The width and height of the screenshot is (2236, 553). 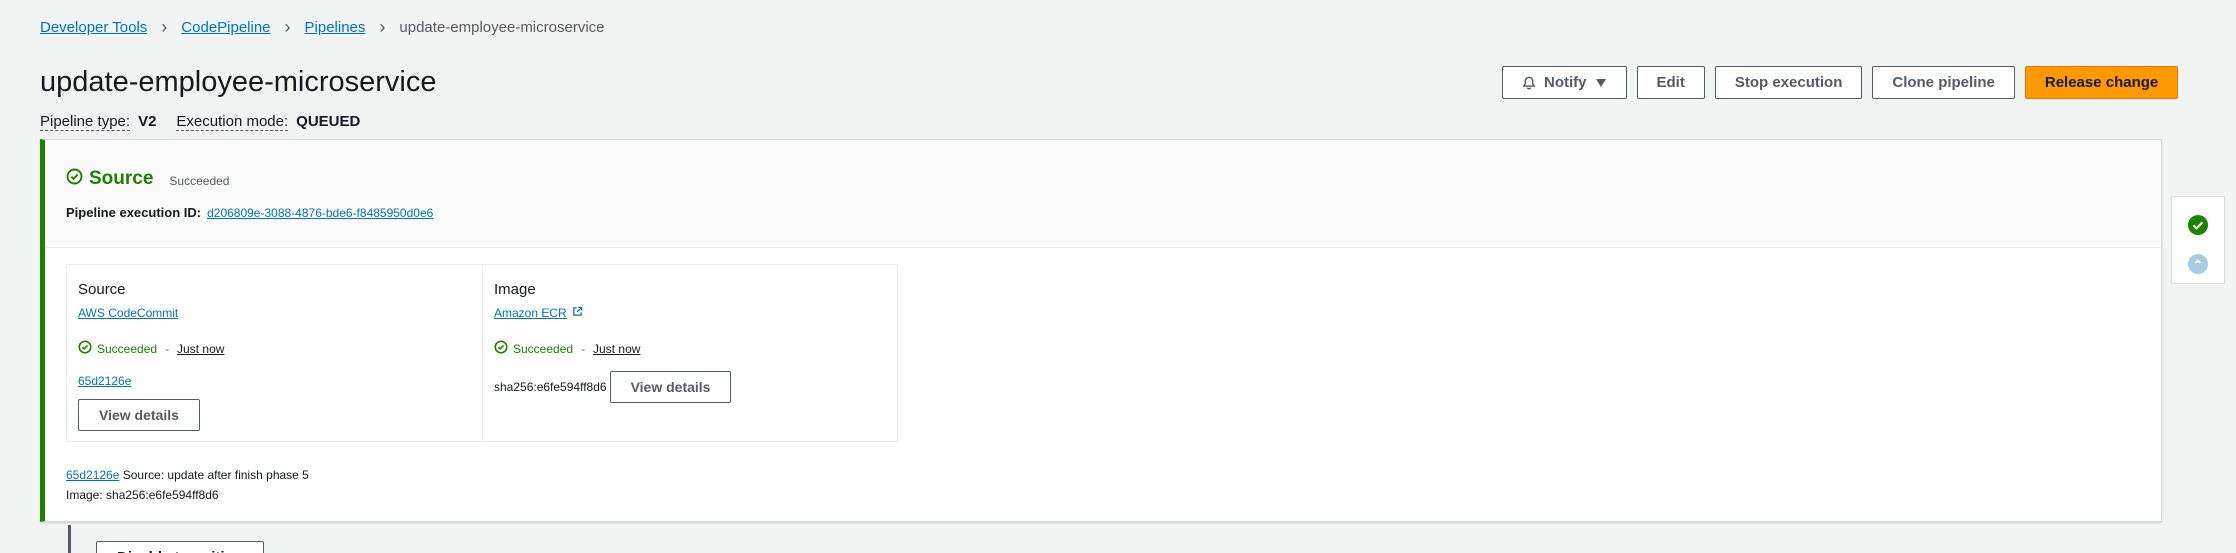 What do you see at coordinates (320, 213) in the screenshot?
I see `execution-id-link: d206809e-3088-4876-bde6-f8485950d0e6` at bounding box center [320, 213].